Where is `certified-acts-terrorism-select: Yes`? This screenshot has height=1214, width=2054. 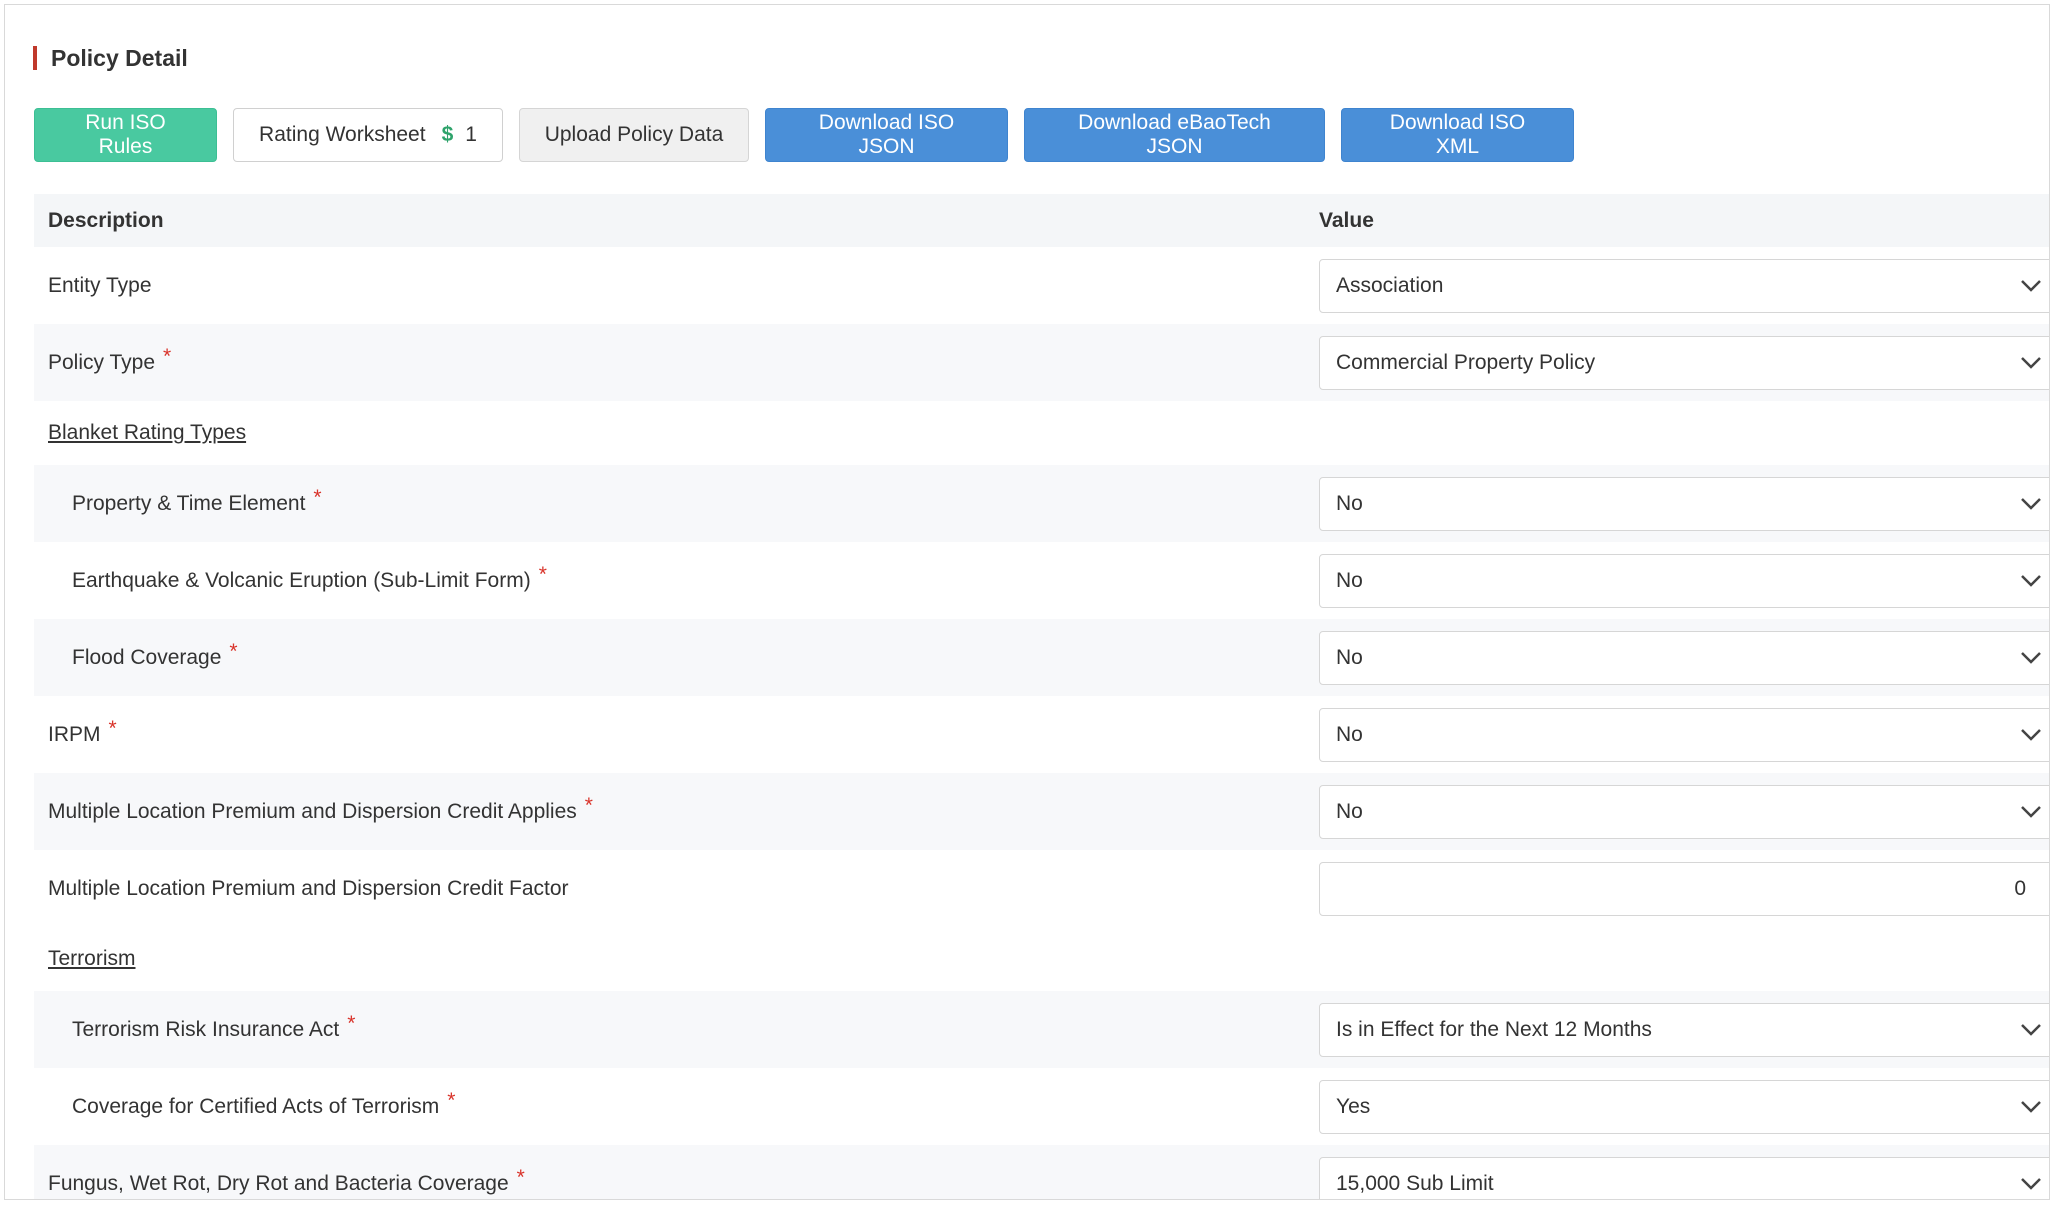
certified-acts-terrorism-select: Yes is located at coordinates (1684, 1106).